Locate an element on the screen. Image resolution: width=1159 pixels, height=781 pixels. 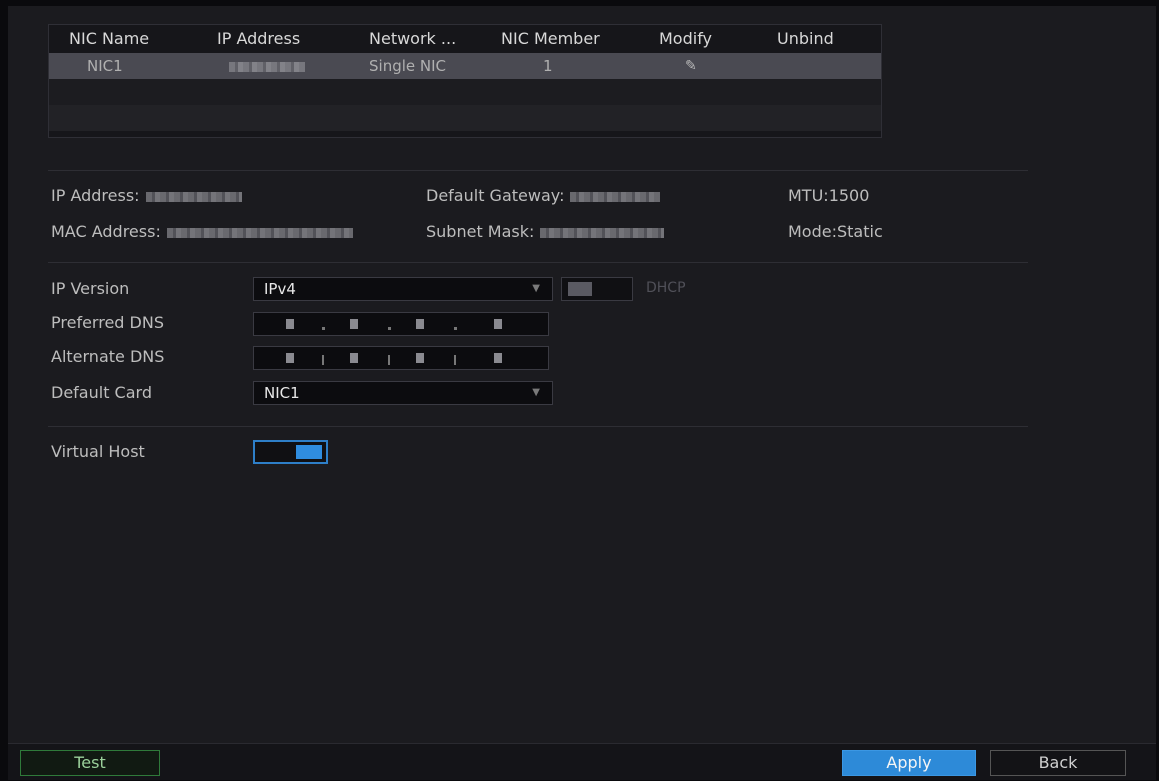
virtual-host-toggle is located at coordinates (290, 452).